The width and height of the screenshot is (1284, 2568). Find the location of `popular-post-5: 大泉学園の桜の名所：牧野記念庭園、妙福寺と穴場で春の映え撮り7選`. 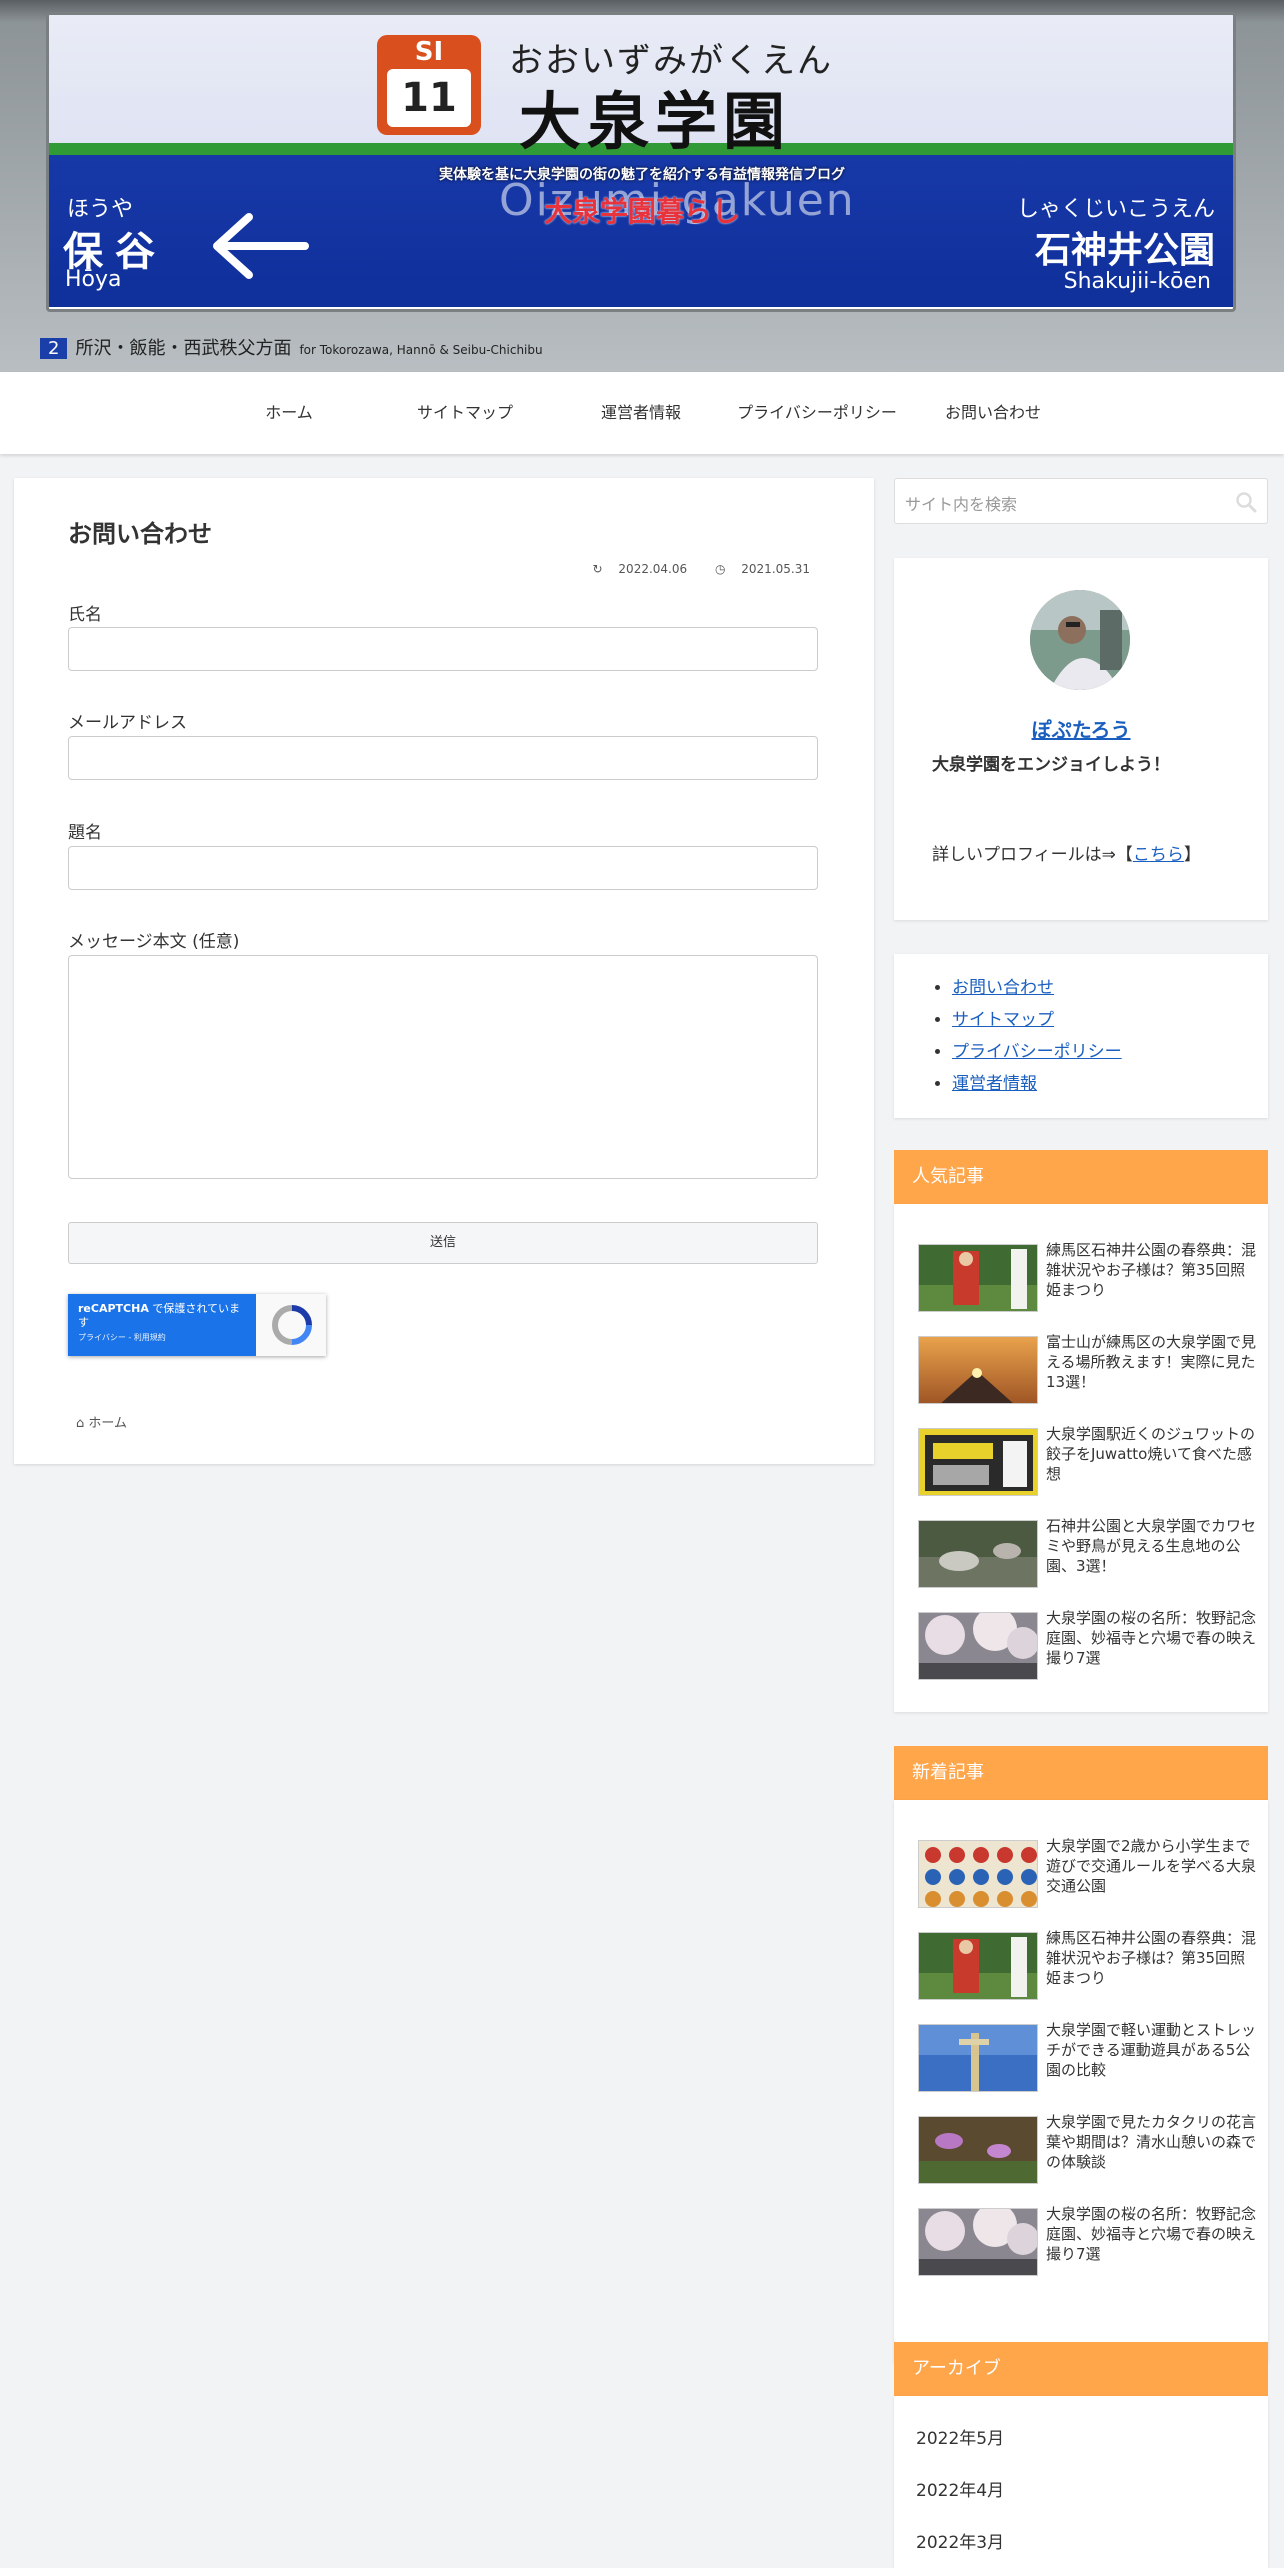

popular-post-5: 大泉学園の桜の名所：牧野記念庭園、妙福寺と穴場で春の映え撮り7選 is located at coordinates (1088, 1644).